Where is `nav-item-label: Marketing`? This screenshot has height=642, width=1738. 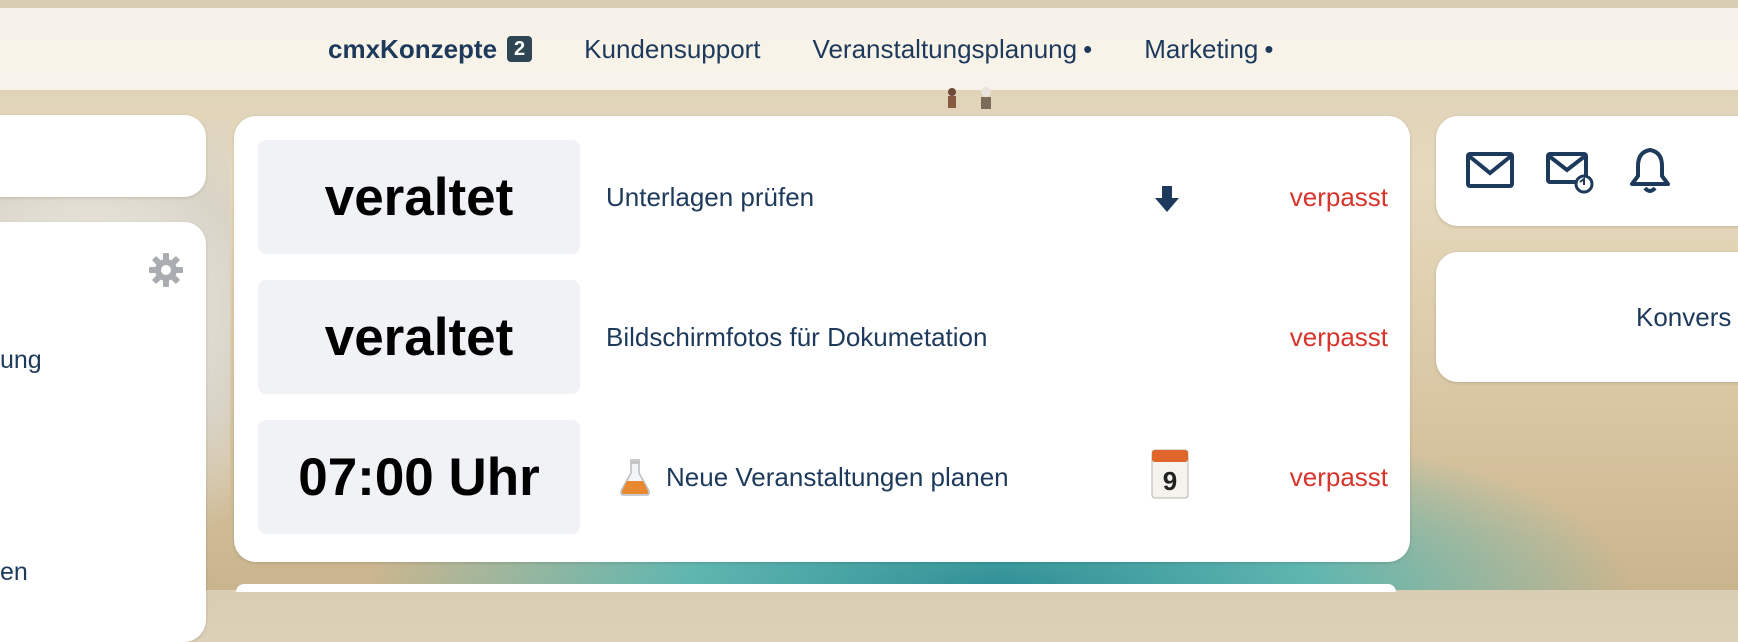
nav-item-label: Marketing is located at coordinates (1201, 48).